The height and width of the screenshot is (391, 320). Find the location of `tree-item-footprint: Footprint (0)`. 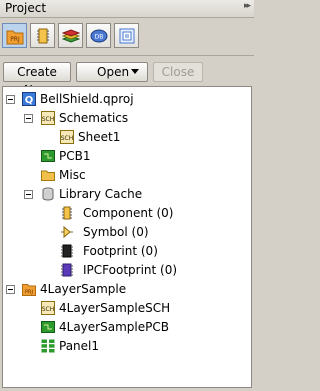

tree-item-footprint: Footprint (0) is located at coordinates (127, 251).